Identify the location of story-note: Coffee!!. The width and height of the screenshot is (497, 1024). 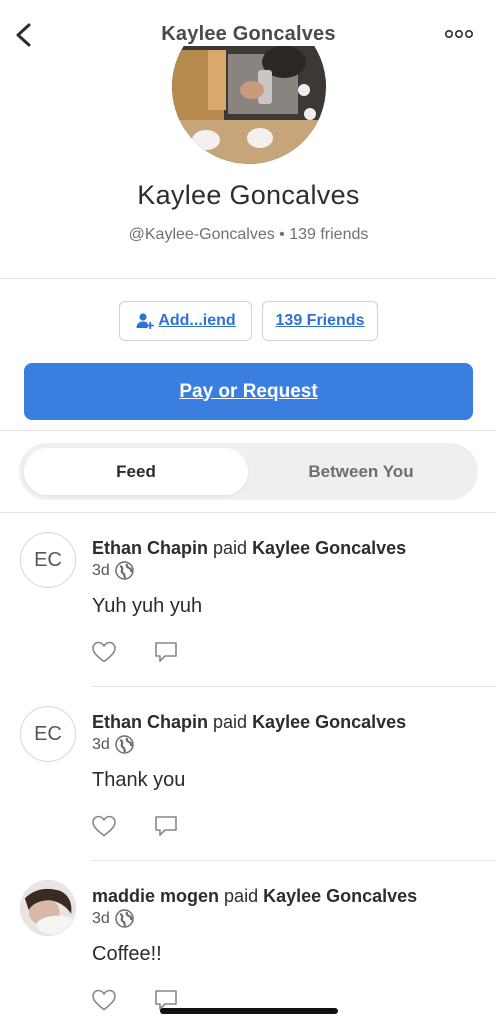
(127, 954).